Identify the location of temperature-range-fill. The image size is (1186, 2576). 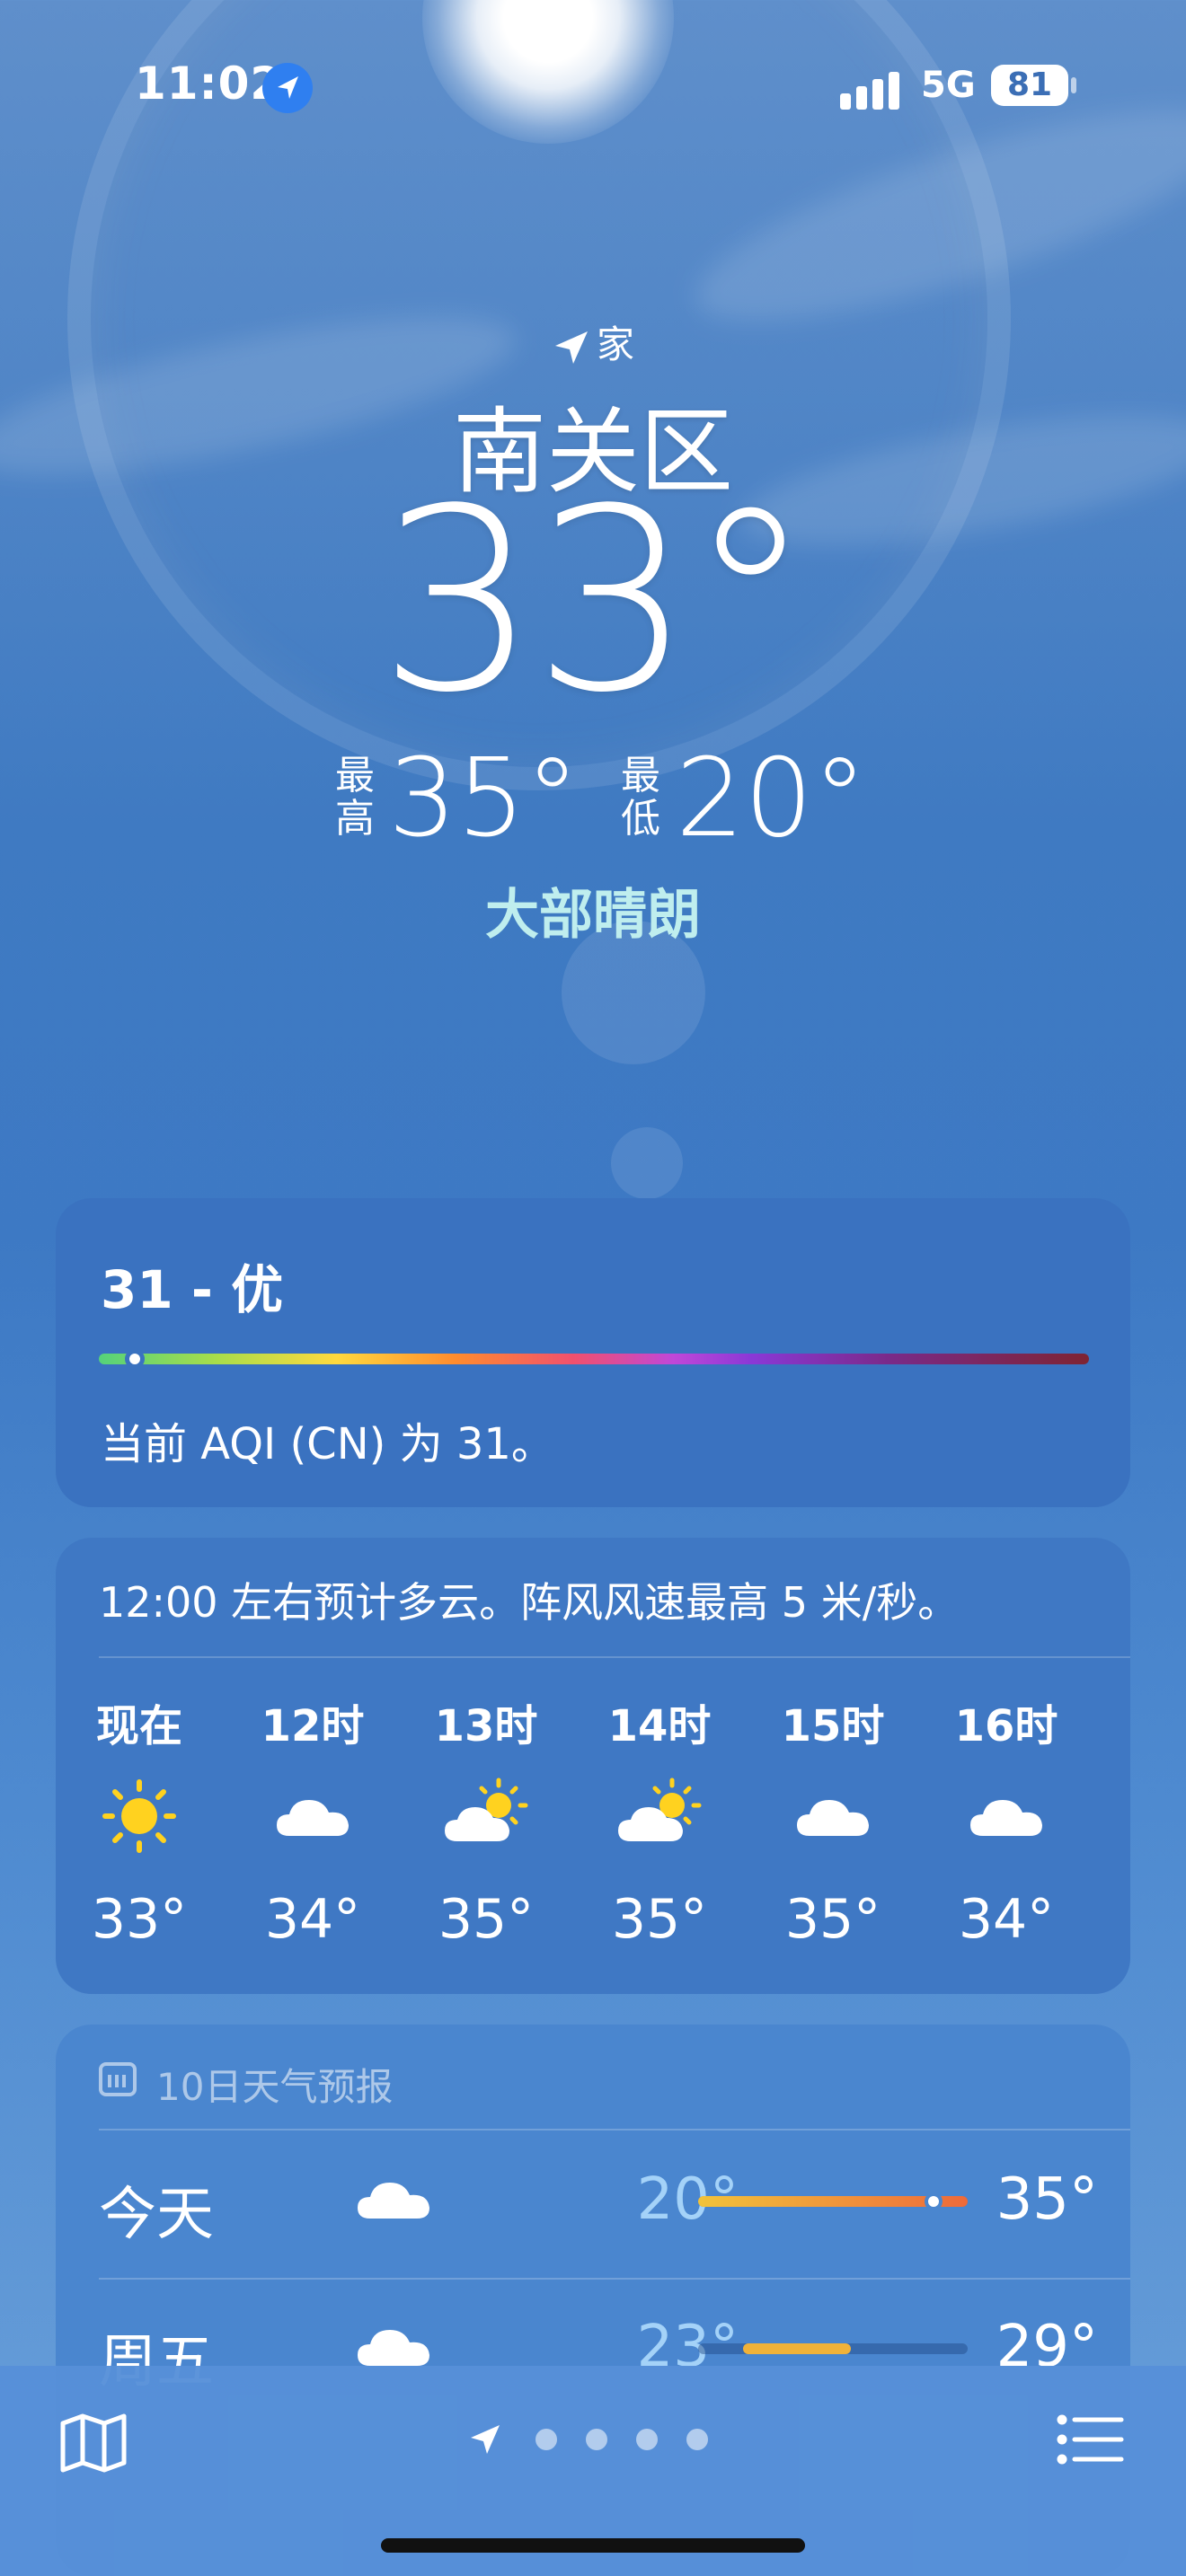
(797, 2348).